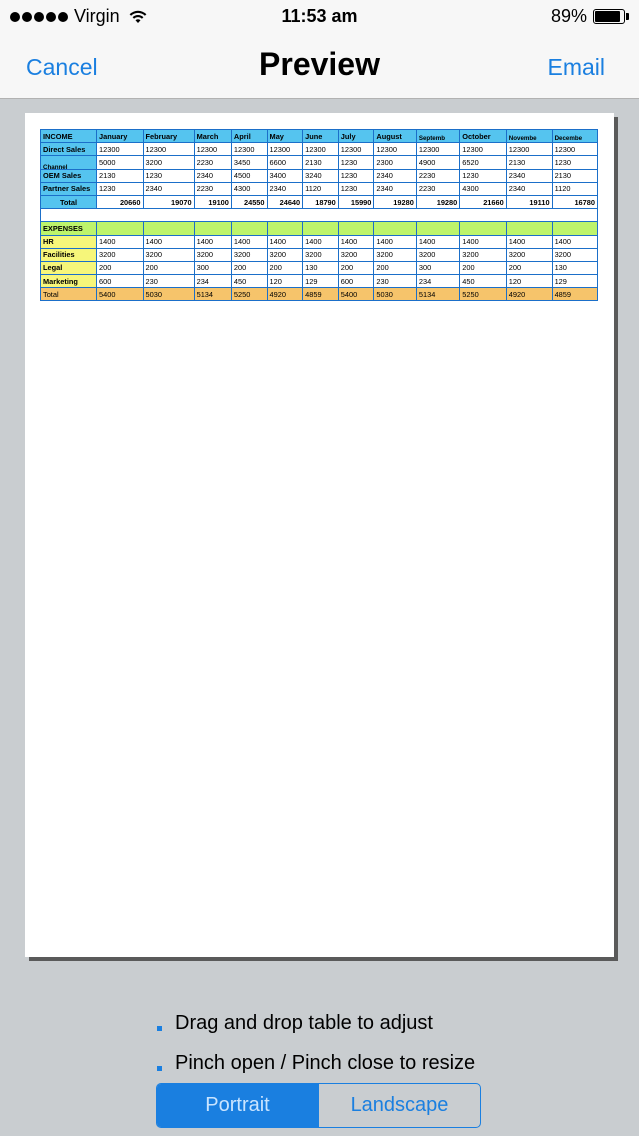 The height and width of the screenshot is (1136, 639). Describe the element at coordinates (237, 1105) in the screenshot. I see `portrait-segment: Portrait` at that location.